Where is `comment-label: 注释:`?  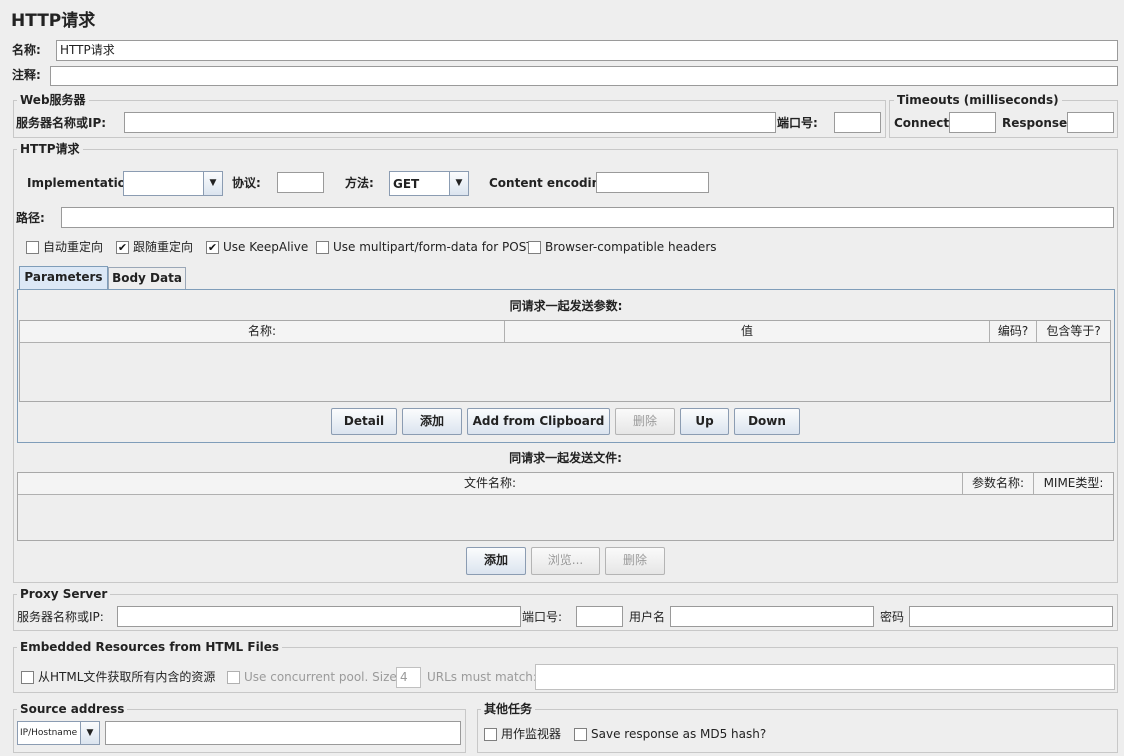 comment-label: 注释: is located at coordinates (26, 75).